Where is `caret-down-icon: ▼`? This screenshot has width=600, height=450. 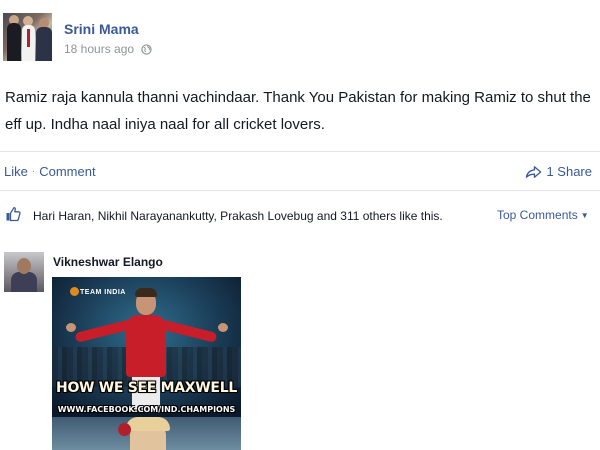 caret-down-icon: ▼ is located at coordinates (584, 215).